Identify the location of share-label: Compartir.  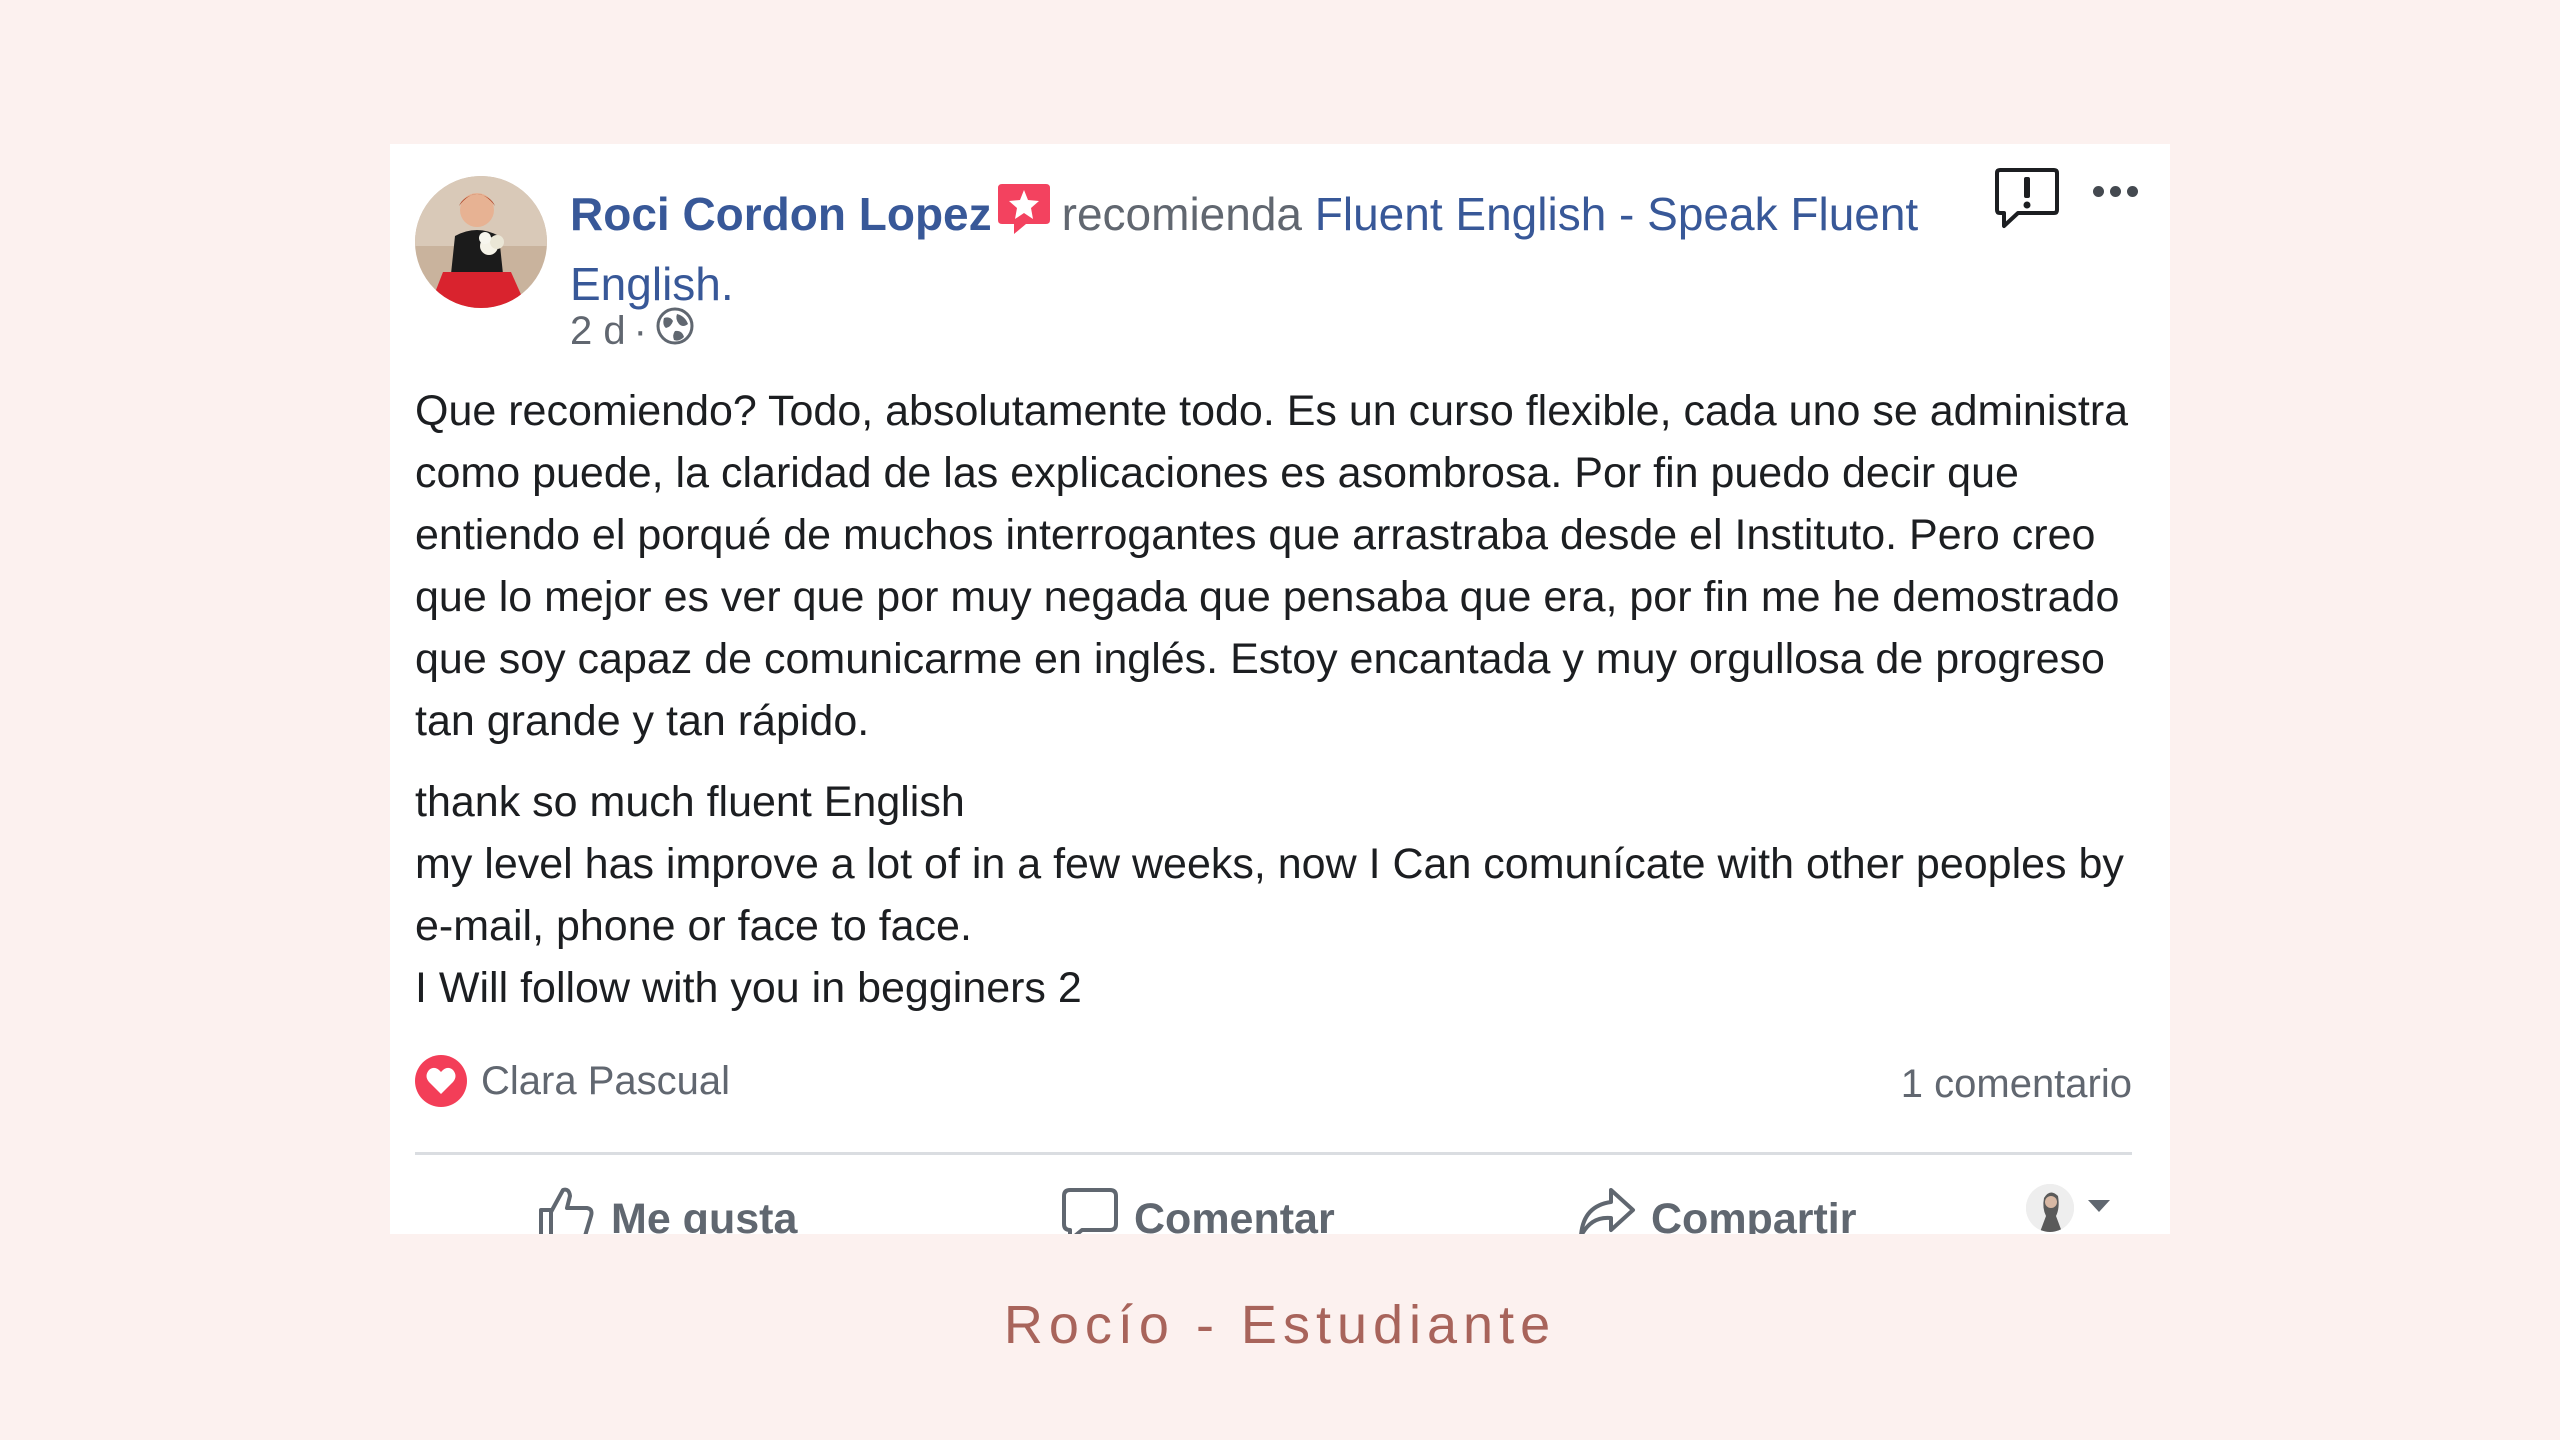
(1754, 1214).